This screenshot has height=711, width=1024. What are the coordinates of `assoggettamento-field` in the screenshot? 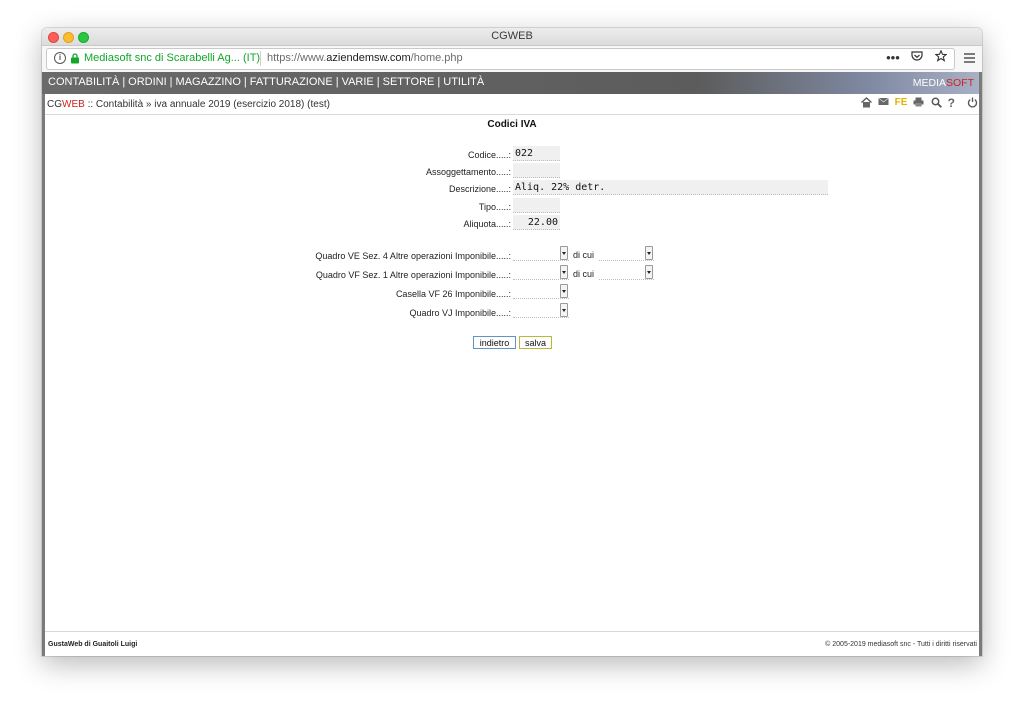 It's located at (536, 170).